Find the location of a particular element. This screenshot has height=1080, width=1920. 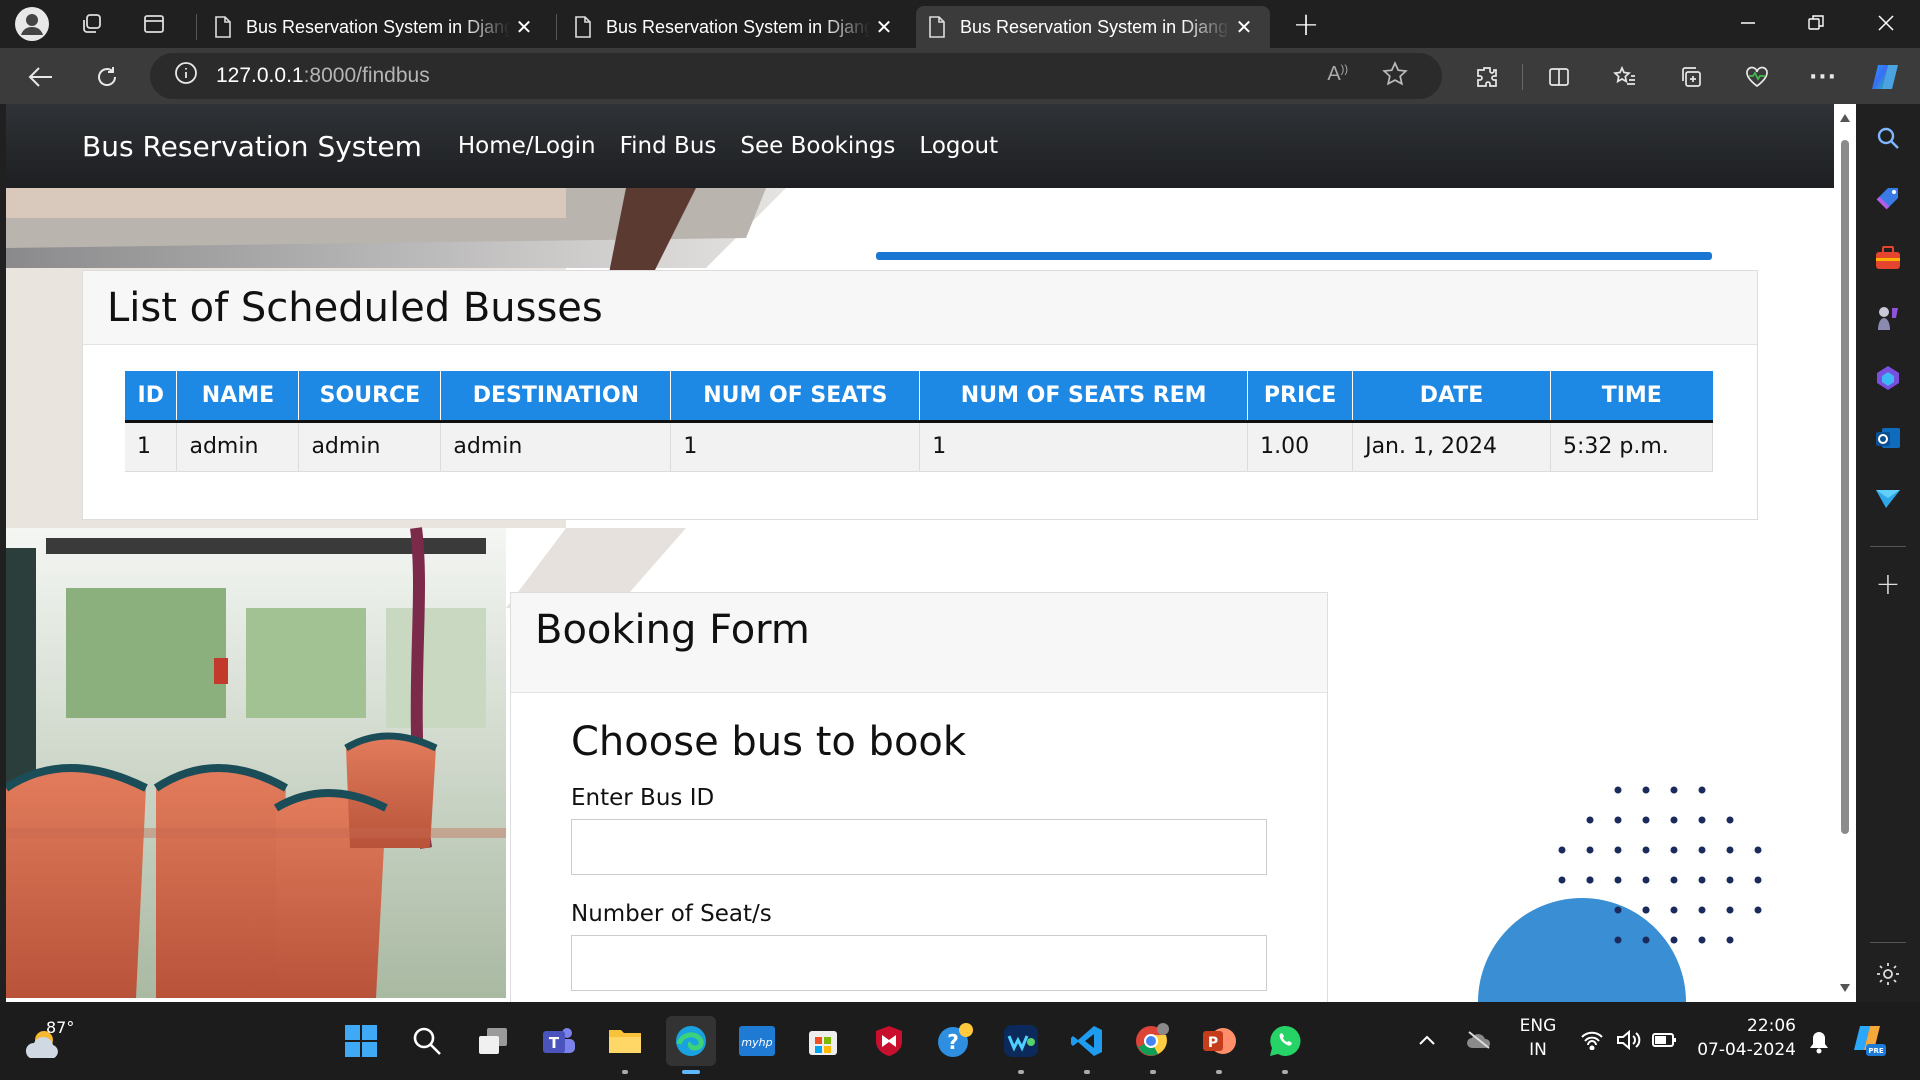

myhp-icon: myhp is located at coordinates (757, 1041).